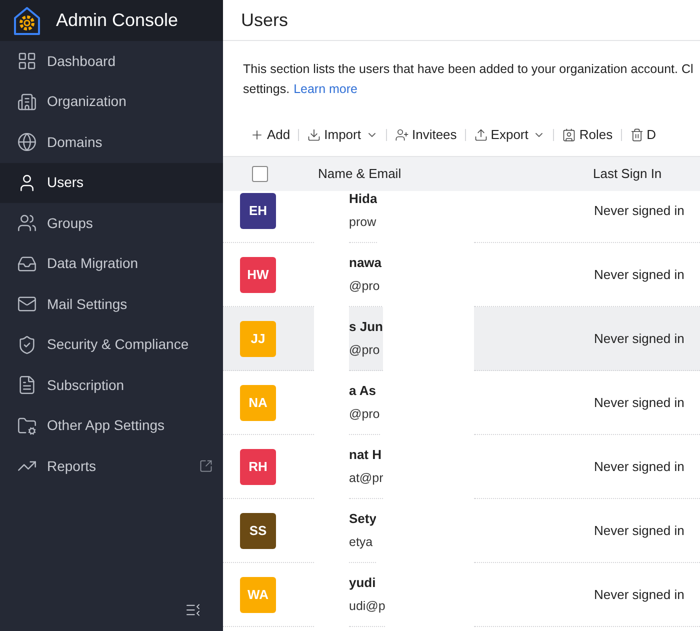  Describe the element at coordinates (401, 135) in the screenshot. I see `user-plus-icon` at that location.